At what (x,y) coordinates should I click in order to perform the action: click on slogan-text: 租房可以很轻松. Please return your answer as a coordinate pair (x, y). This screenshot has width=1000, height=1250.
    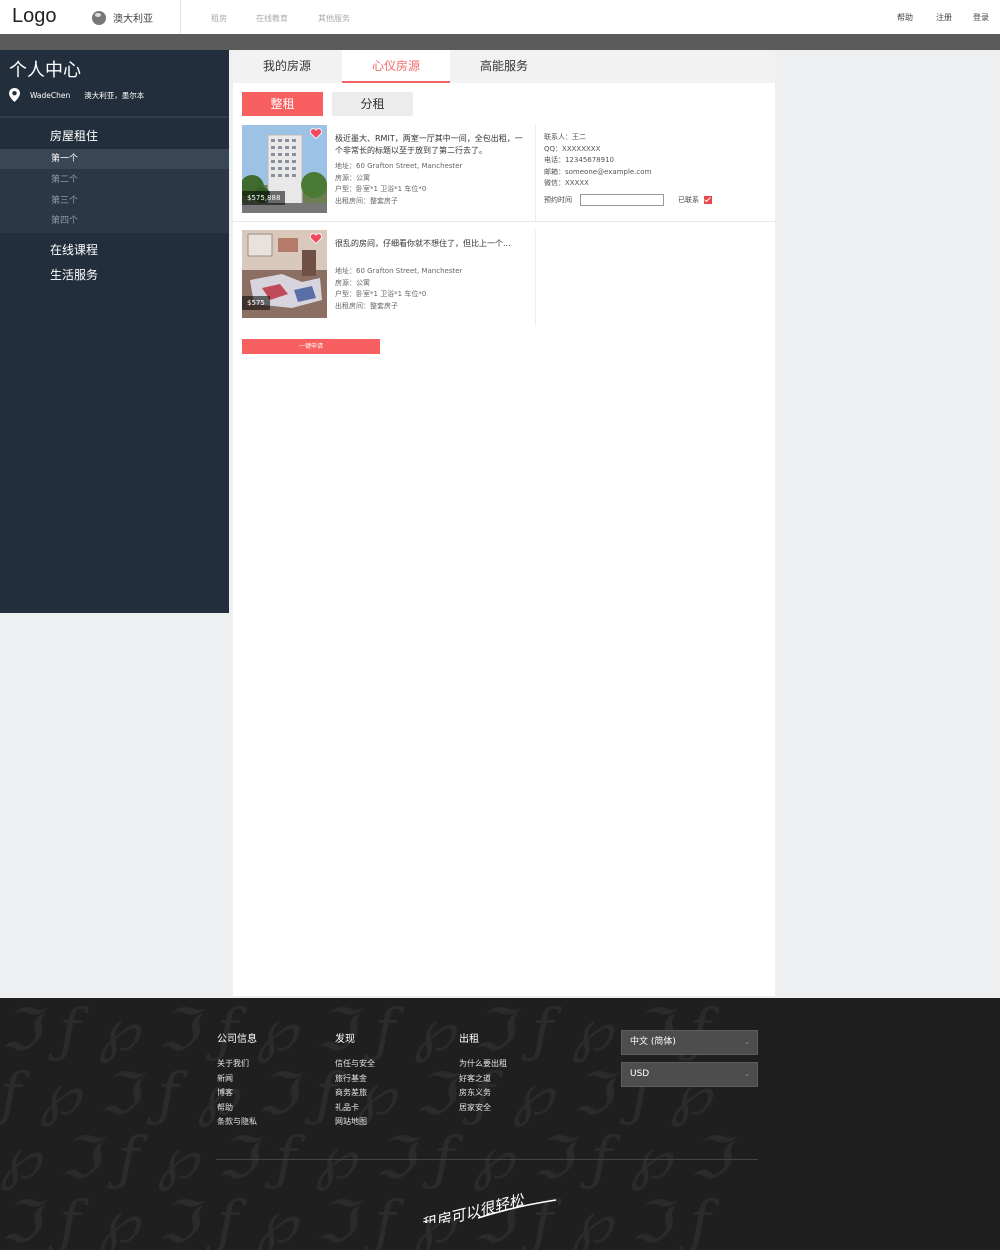
    Looking at the image, I should click on (473, 1207).